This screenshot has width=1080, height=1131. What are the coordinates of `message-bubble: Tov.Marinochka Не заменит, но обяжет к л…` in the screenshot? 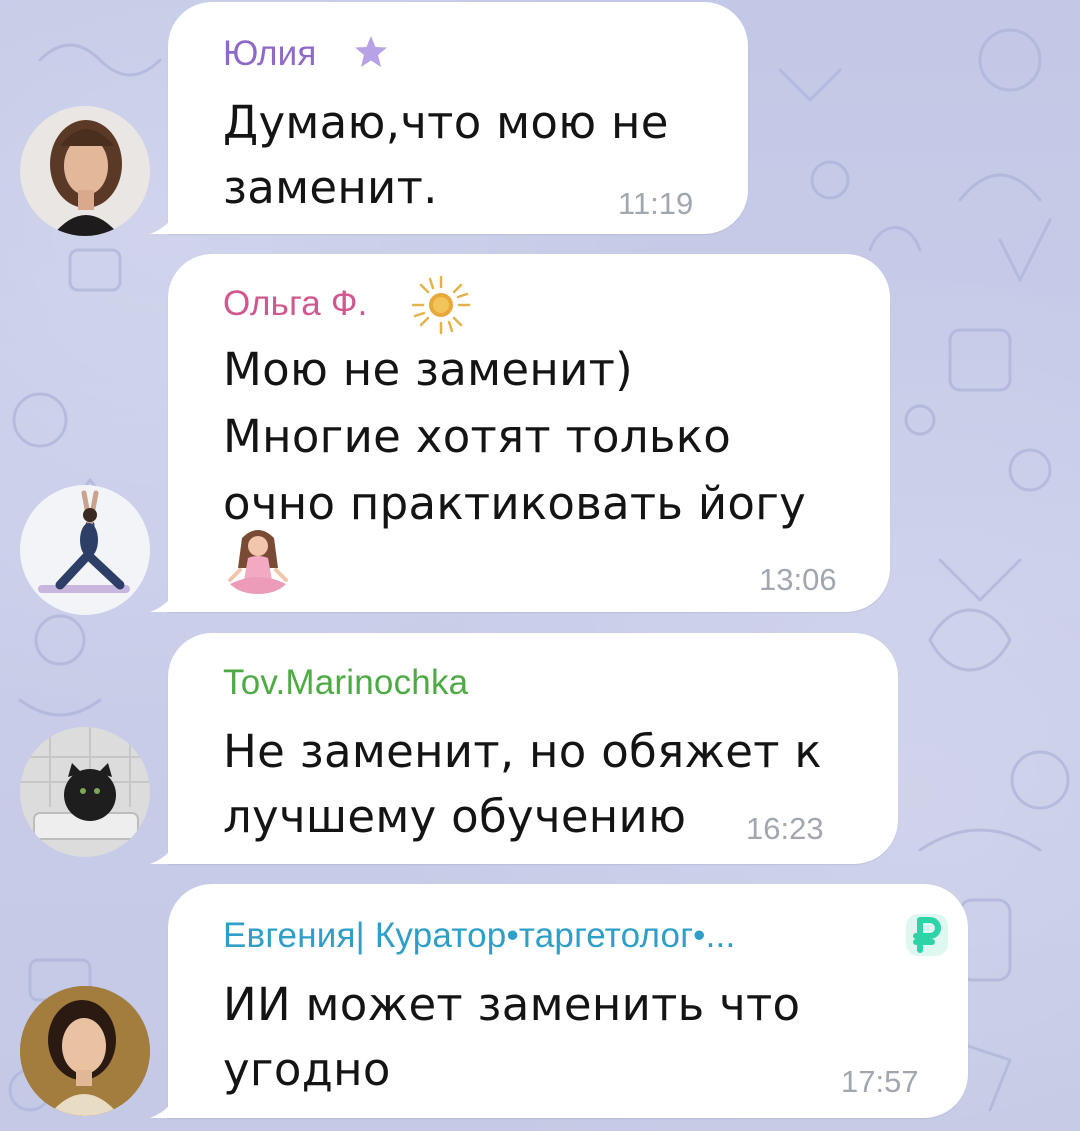 It's located at (533, 748).